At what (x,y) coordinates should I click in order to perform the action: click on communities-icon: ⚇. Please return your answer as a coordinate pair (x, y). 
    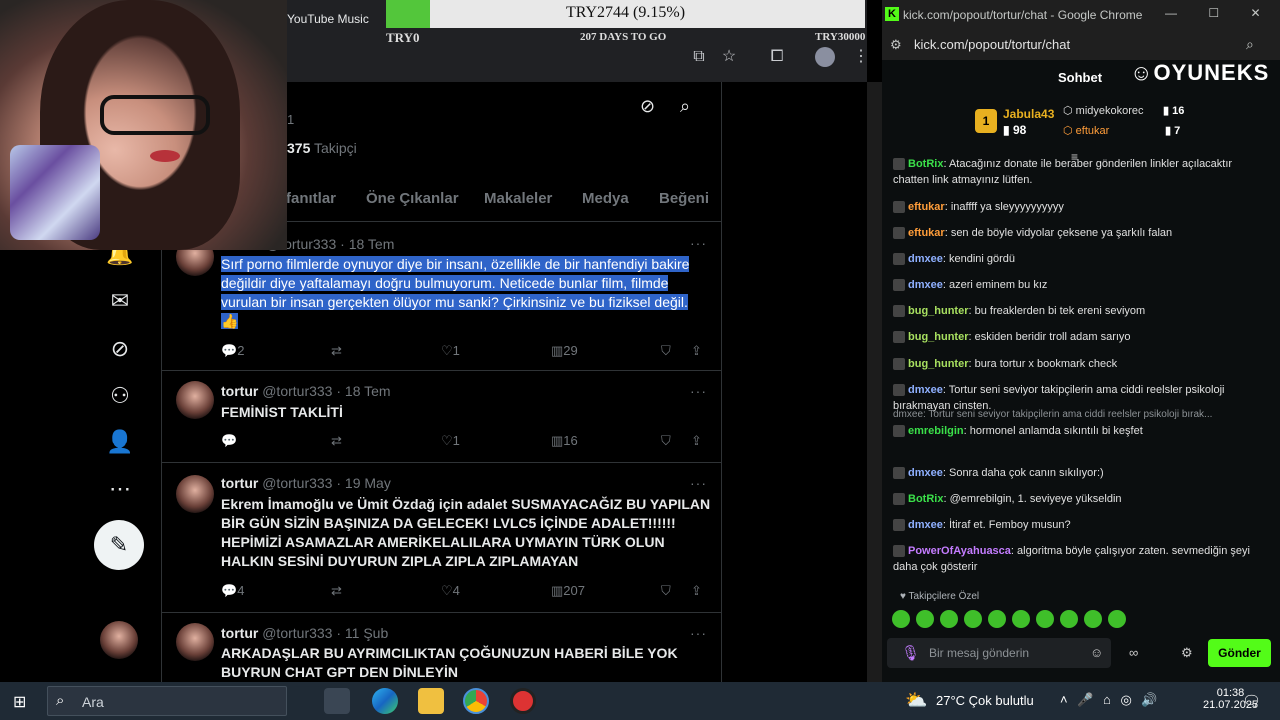
    Looking at the image, I should click on (120, 396).